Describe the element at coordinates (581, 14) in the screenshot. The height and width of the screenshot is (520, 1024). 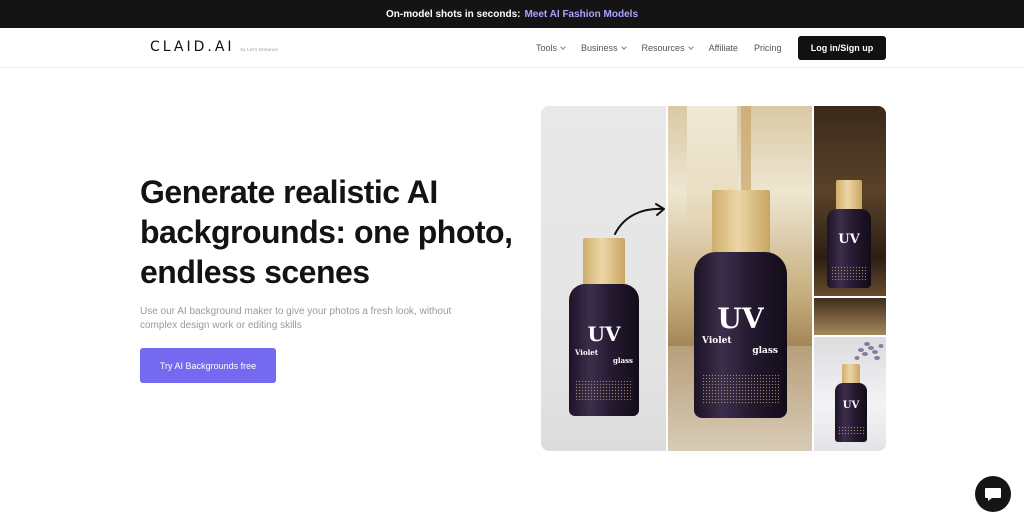
I see `announcement-link: Meet AI Fashion Models` at that location.